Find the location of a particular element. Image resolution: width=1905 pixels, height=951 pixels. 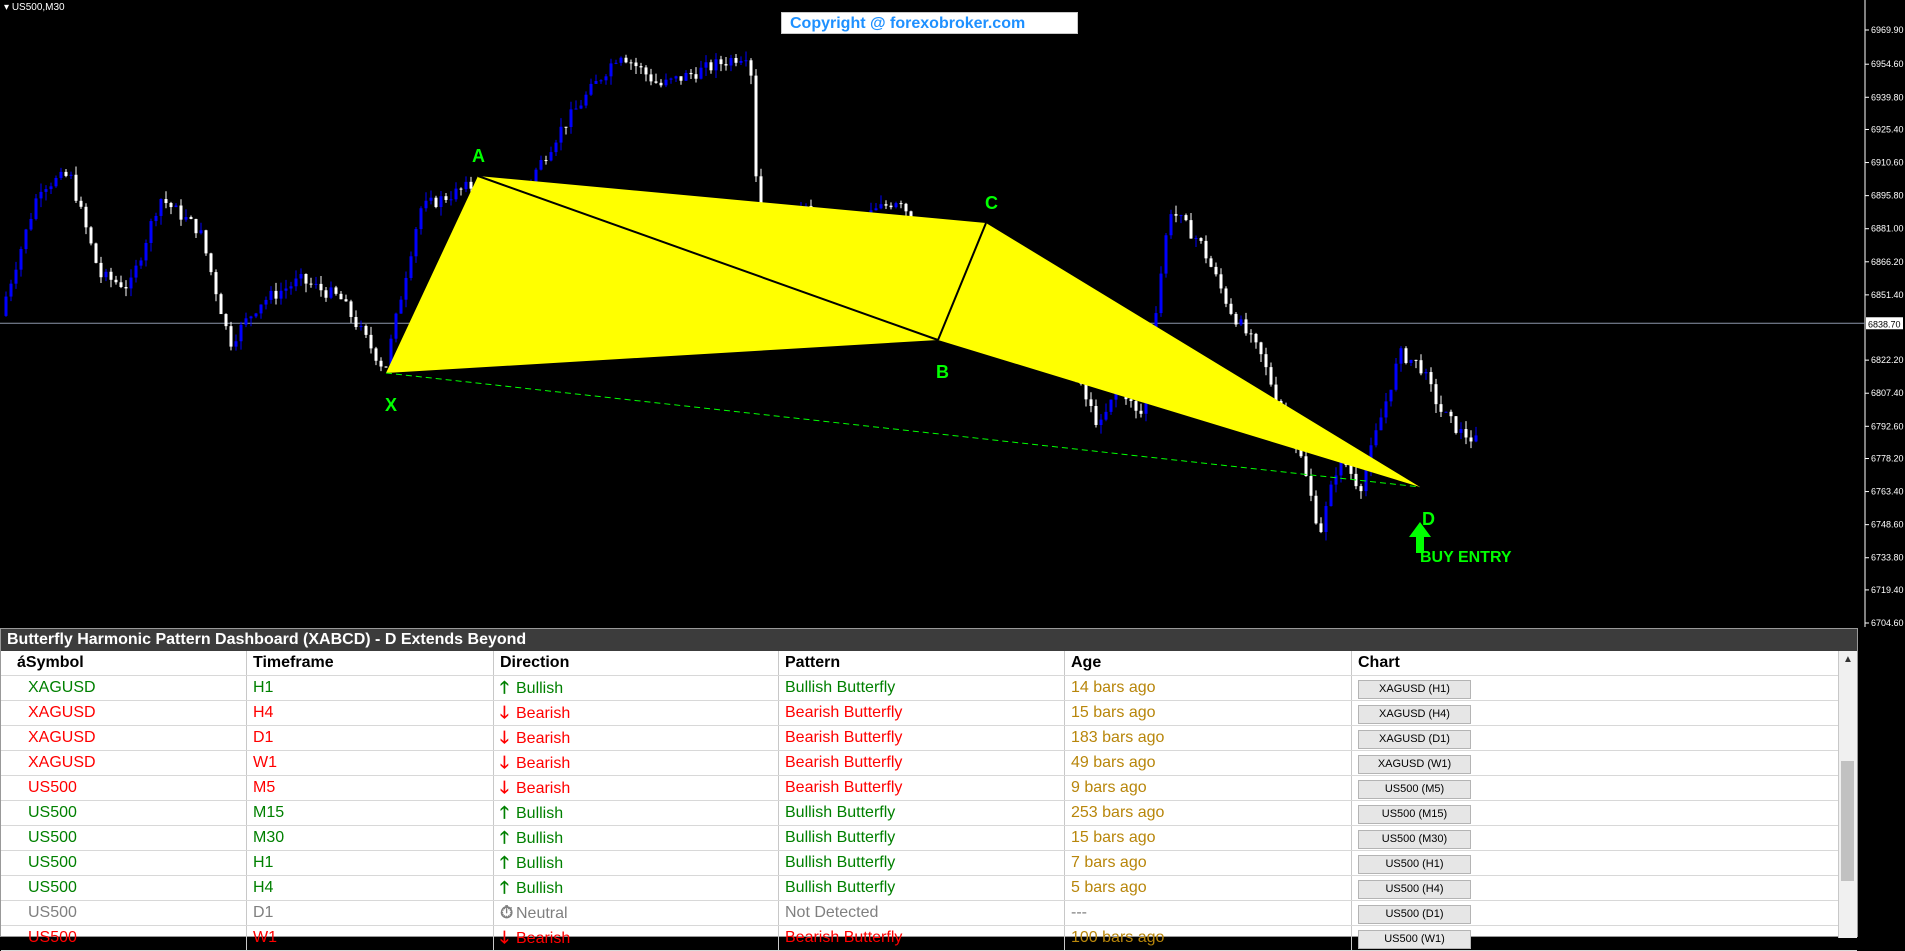

open-chart-button: XAGUSD (H1) is located at coordinates (1414, 689).